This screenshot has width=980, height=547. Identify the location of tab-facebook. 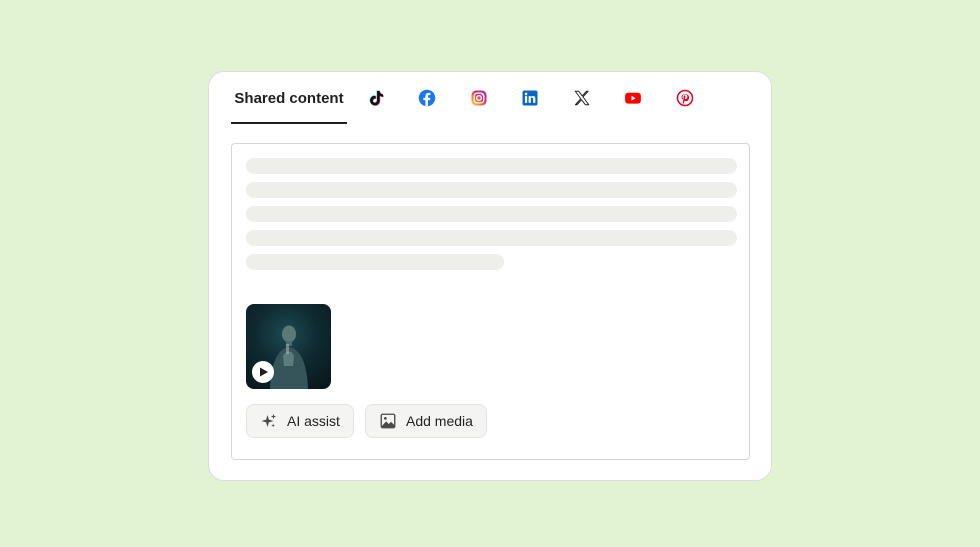
(427, 98).